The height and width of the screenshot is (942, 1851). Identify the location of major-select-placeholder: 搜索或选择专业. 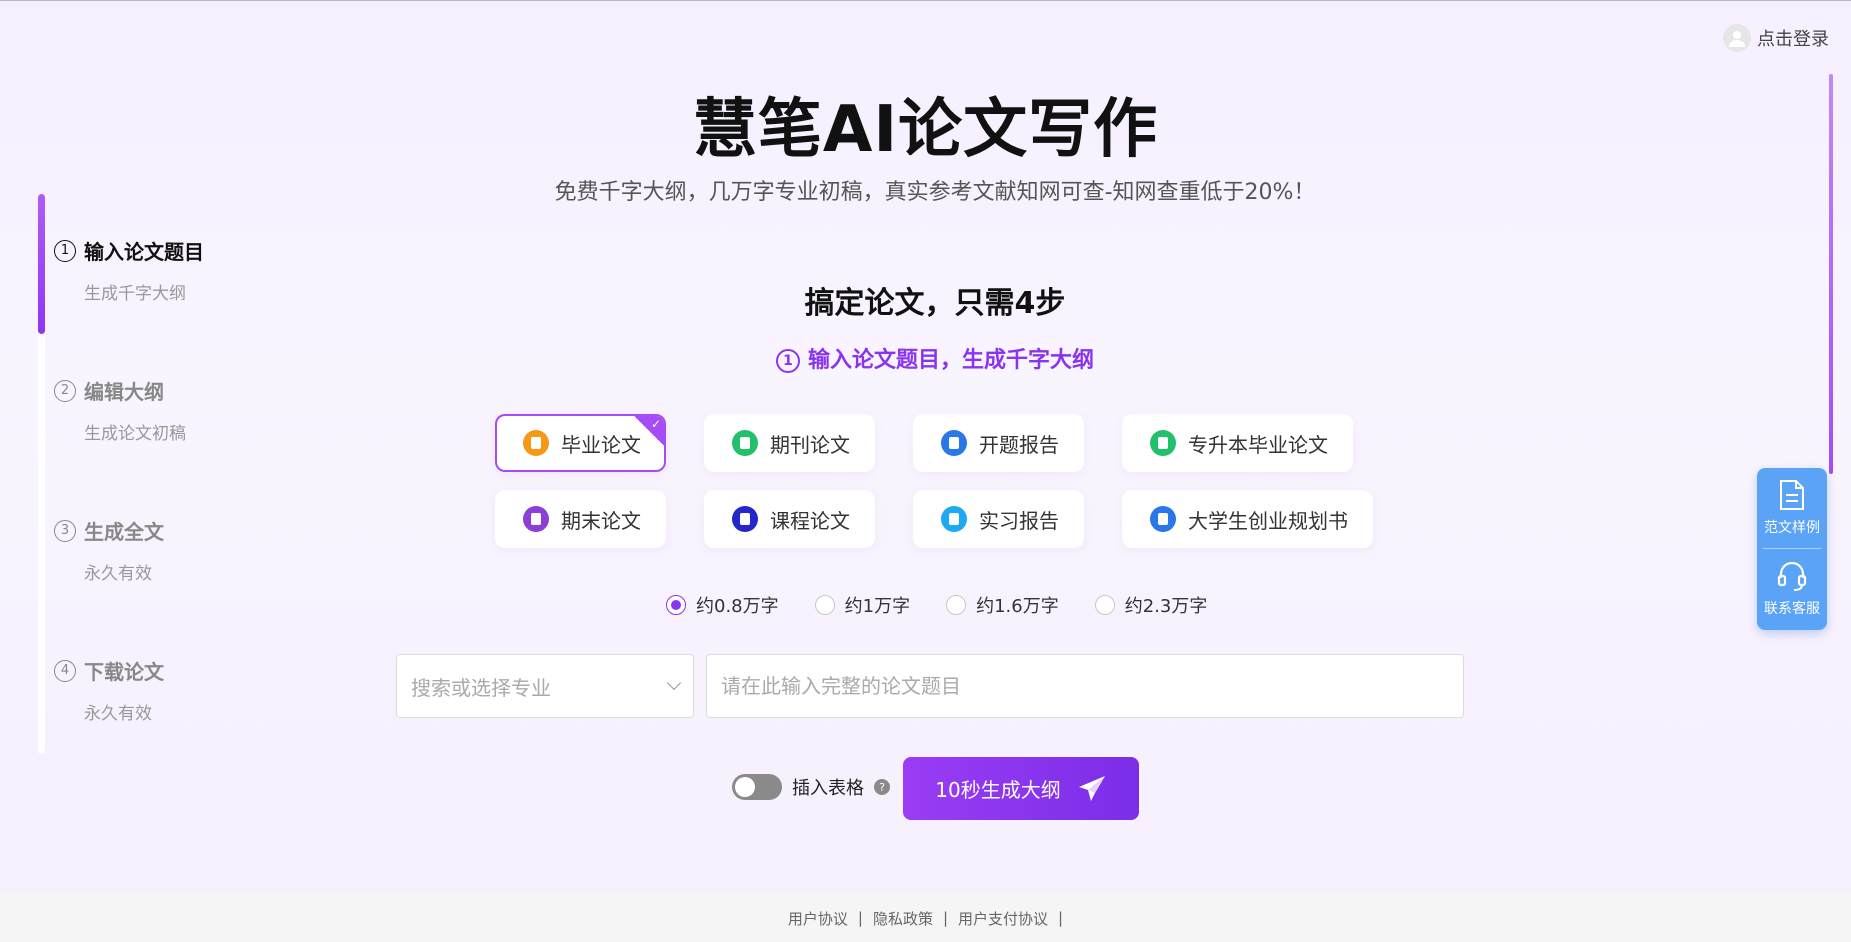
(481, 687).